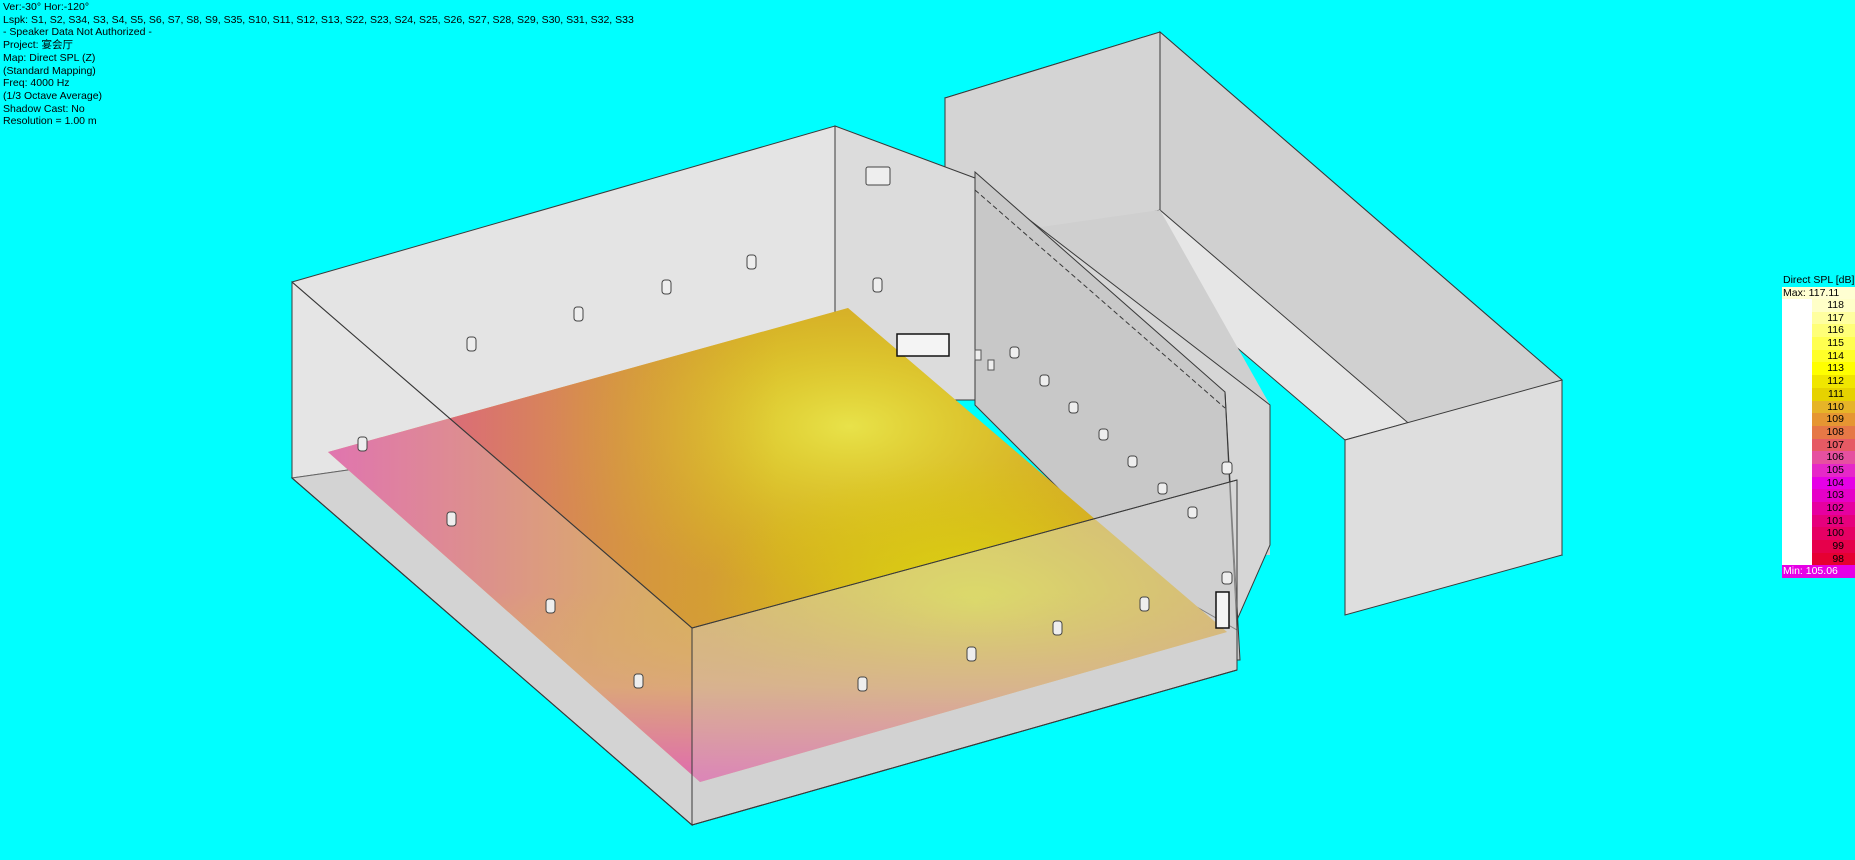 The height and width of the screenshot is (860, 1855). What do you see at coordinates (1818, 445) in the screenshot?
I see `legend-level: 107` at bounding box center [1818, 445].